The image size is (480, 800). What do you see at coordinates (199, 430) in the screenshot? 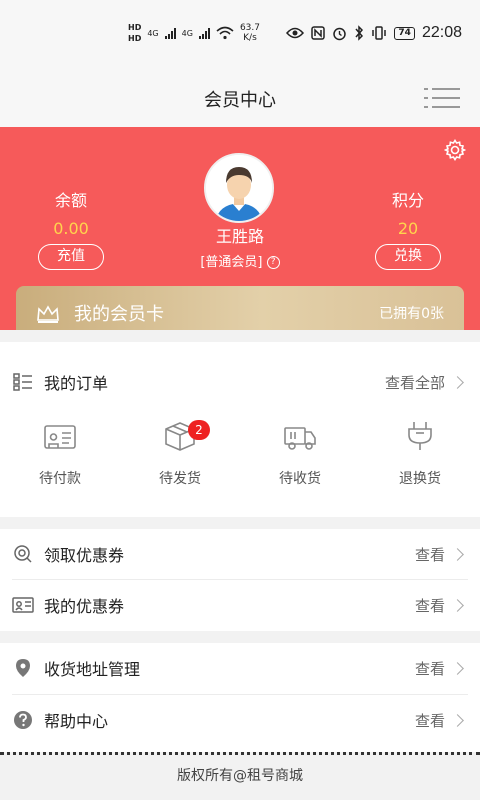
I see `pending-shipment-badge: 2` at bounding box center [199, 430].